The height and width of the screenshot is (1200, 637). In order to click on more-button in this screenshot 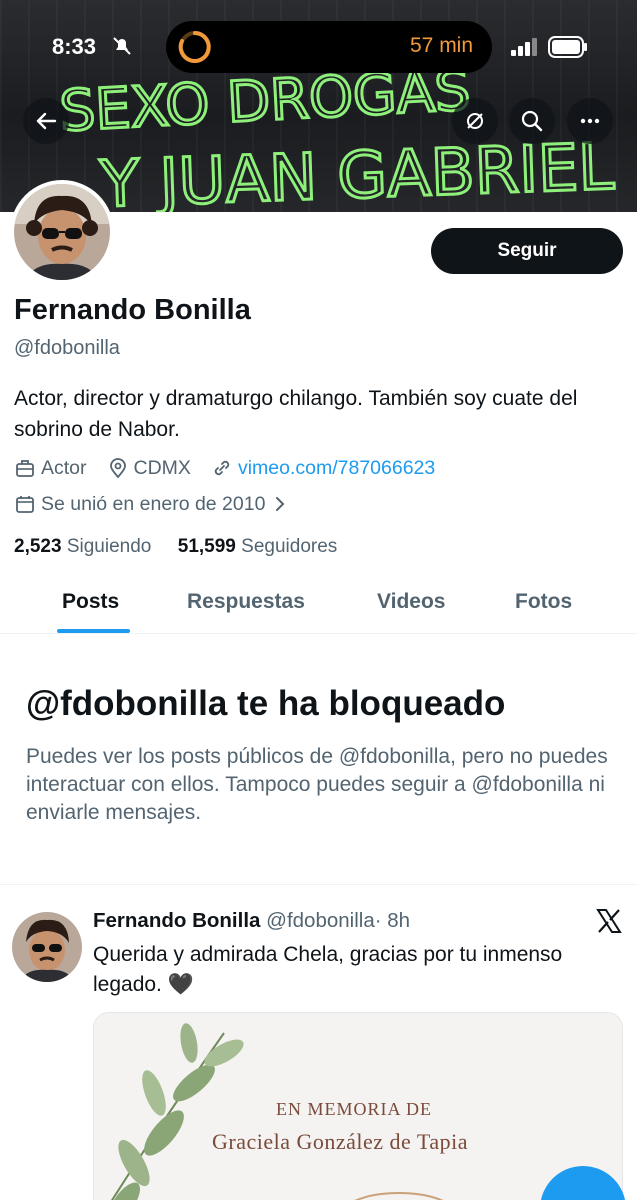, I will do `click(590, 121)`.